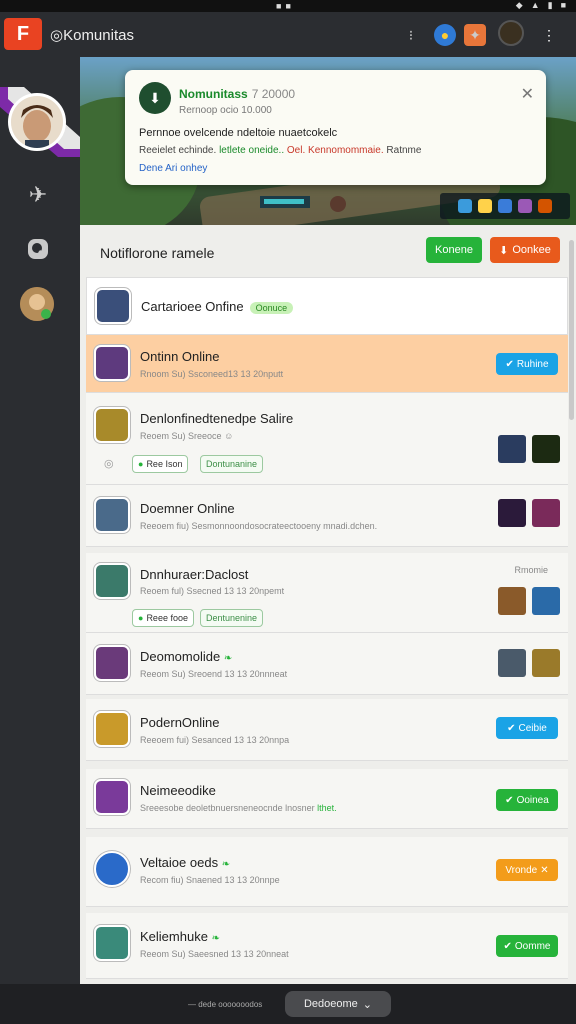  What do you see at coordinates (38, 249) in the screenshot?
I see `search-icon` at bounding box center [38, 249].